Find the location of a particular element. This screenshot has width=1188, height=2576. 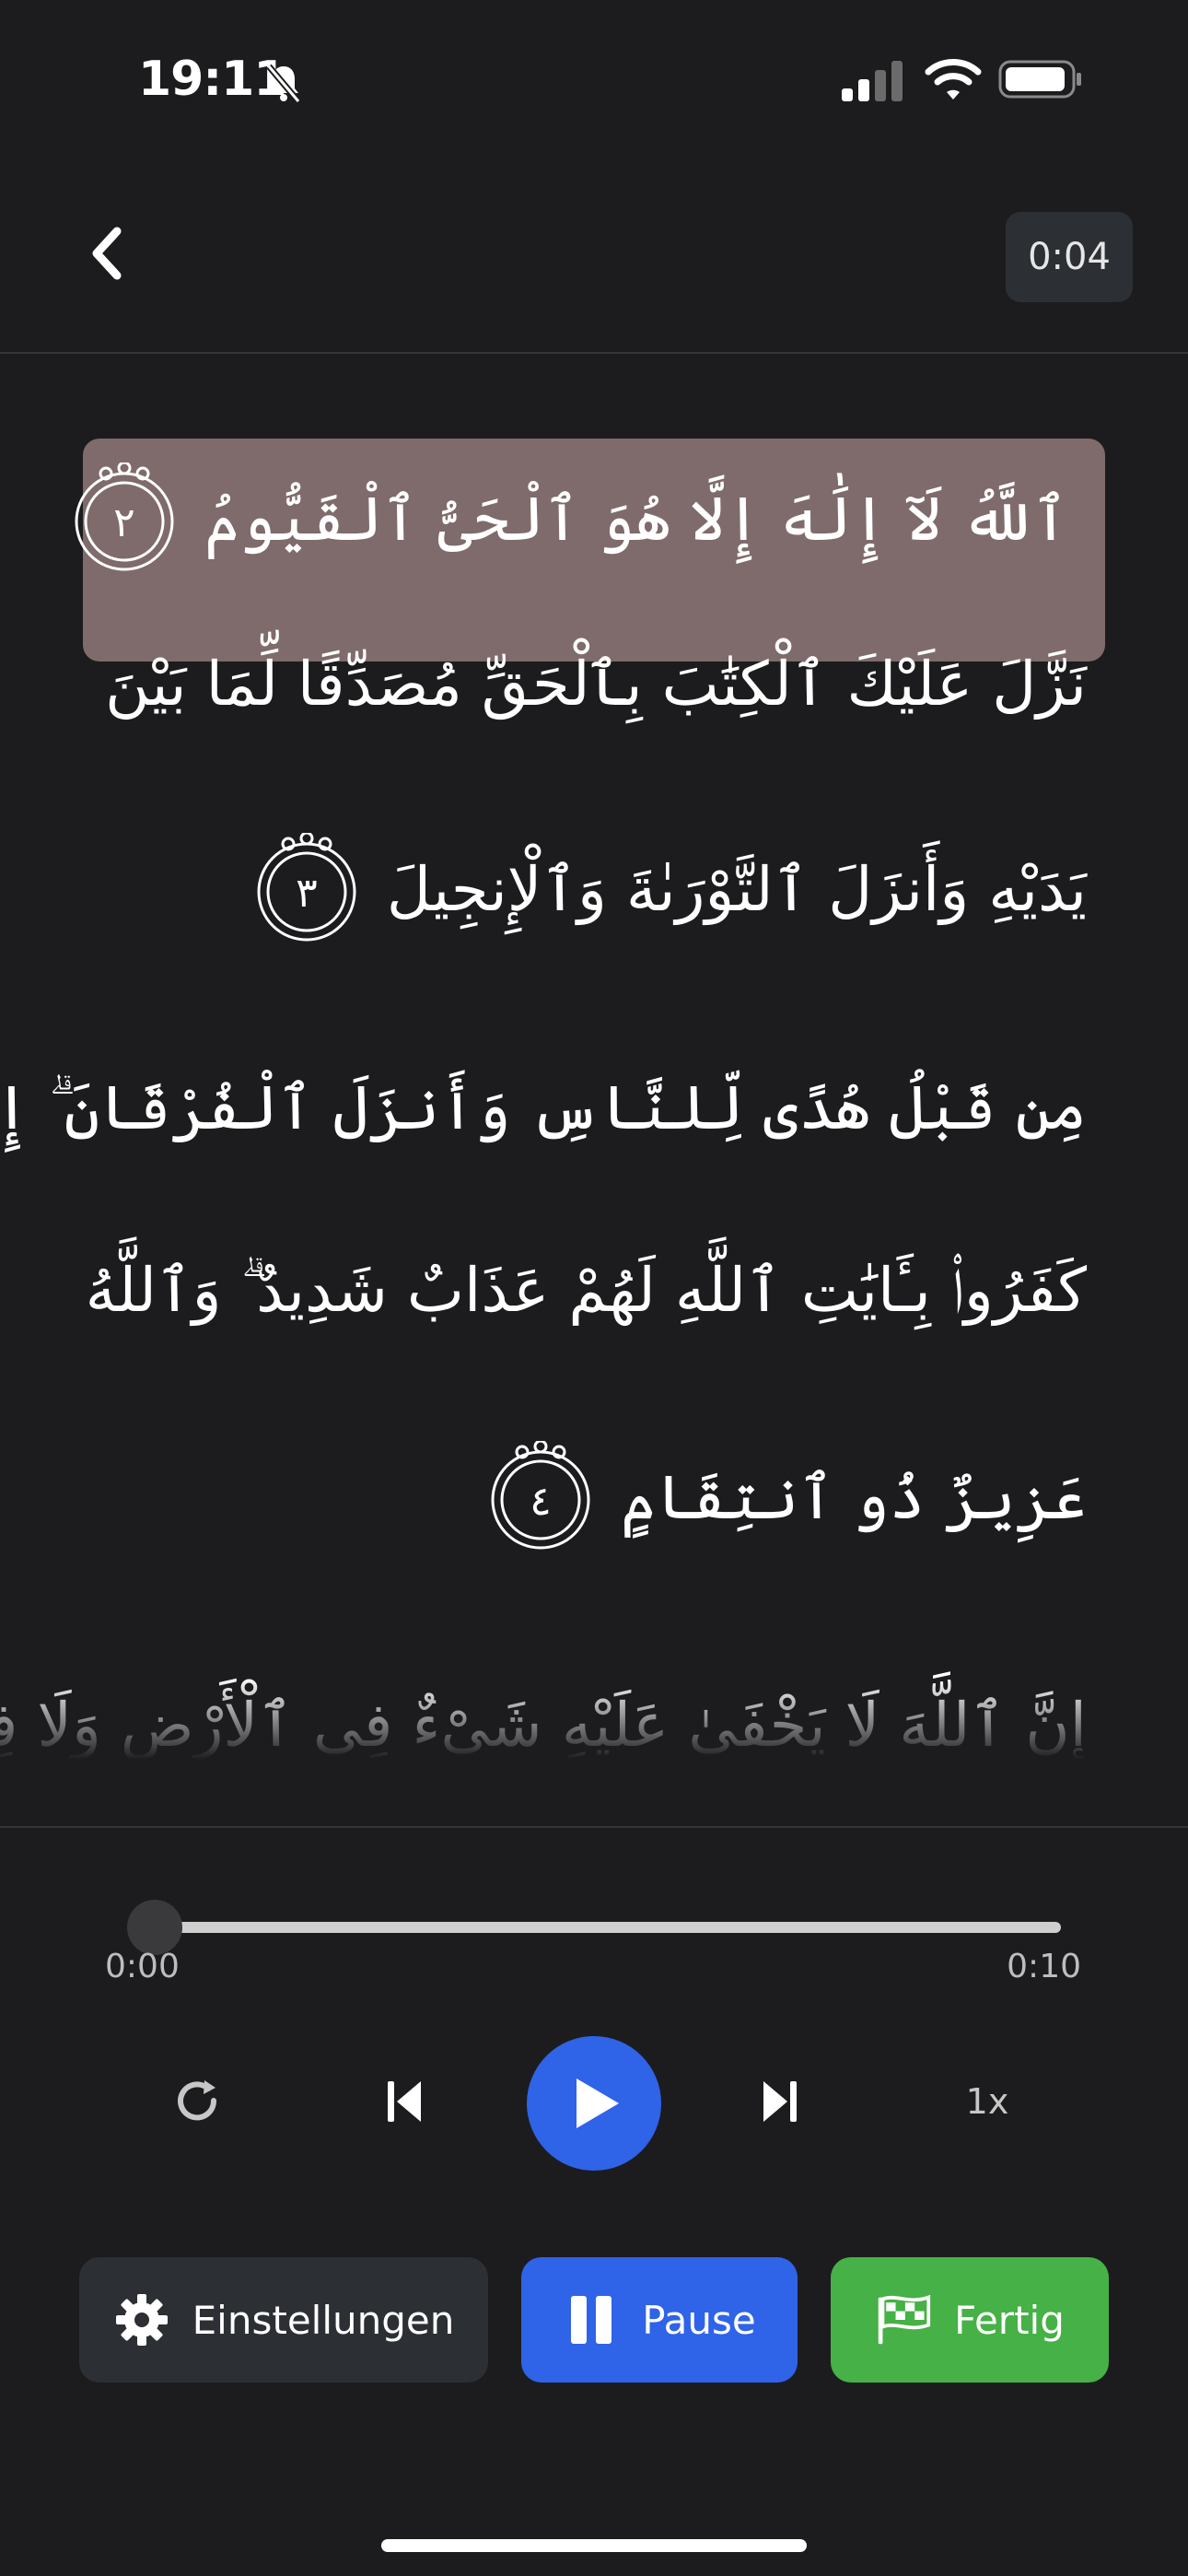

next-verse-button is located at coordinates (780, 2101).